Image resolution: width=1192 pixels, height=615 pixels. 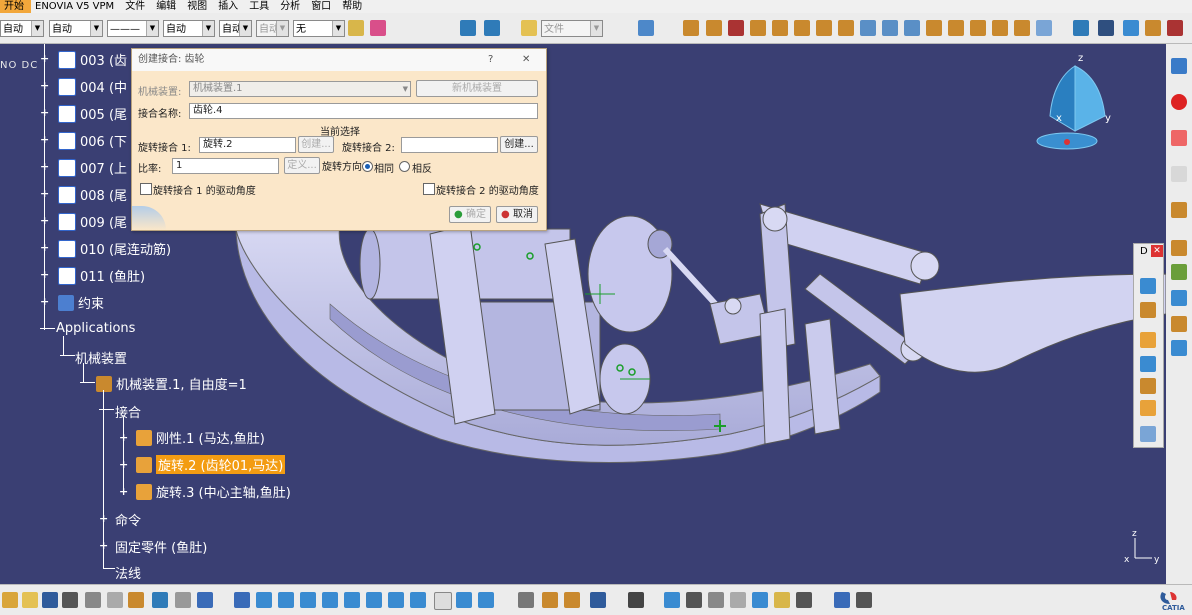 What do you see at coordinates (486, 600) in the screenshot?
I see `swap-space-icon` at bounding box center [486, 600].